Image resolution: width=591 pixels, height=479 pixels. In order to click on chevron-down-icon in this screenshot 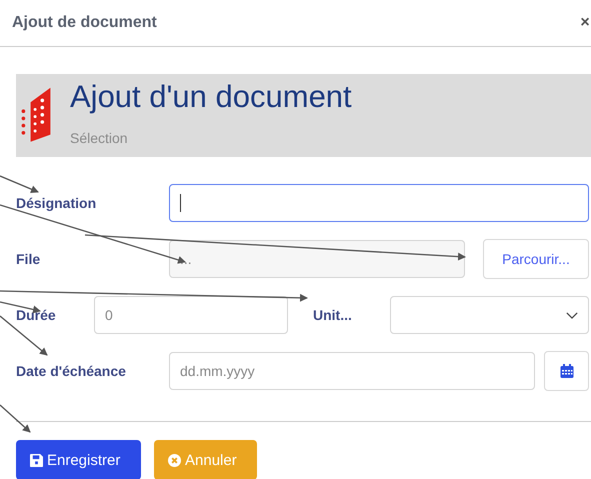, I will do `click(572, 315)`.